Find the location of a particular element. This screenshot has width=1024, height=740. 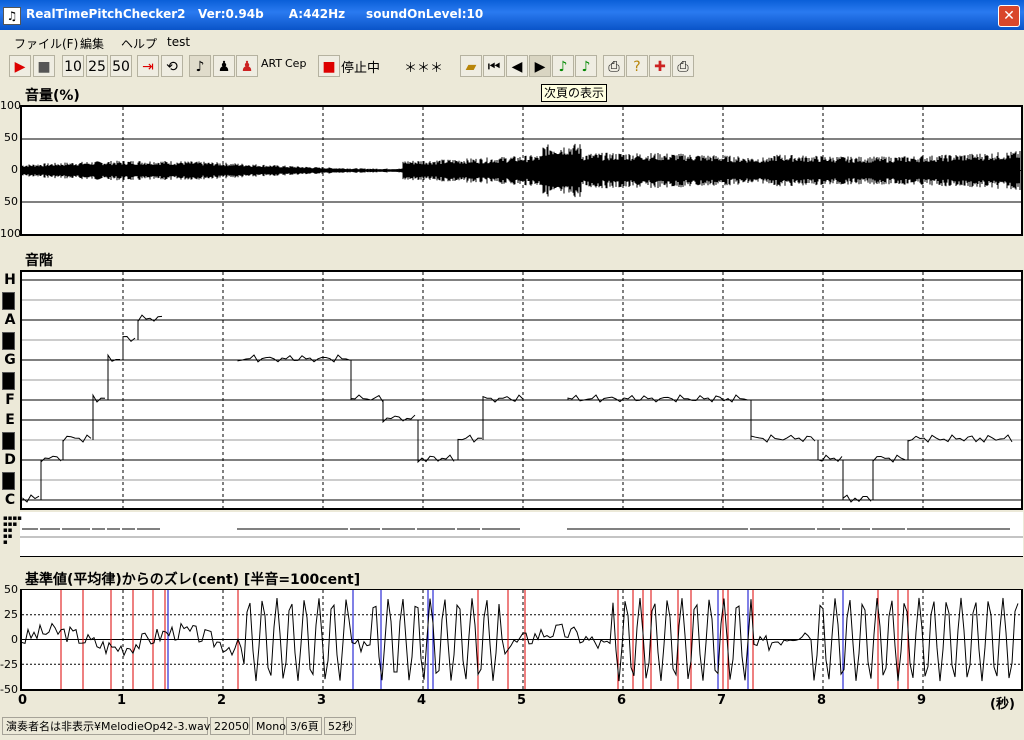

crosshair-icon: ✚ is located at coordinates (660, 66).